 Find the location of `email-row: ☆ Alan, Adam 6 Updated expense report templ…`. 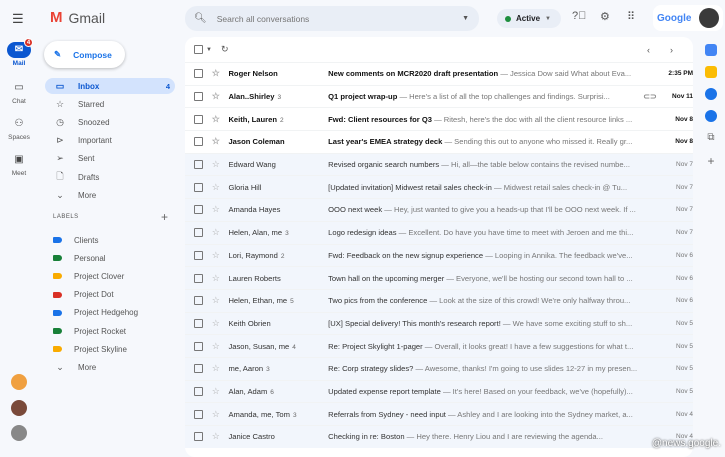

email-row: ☆ Alan, Adam 6 Updated expense report templ… is located at coordinates (439, 391).